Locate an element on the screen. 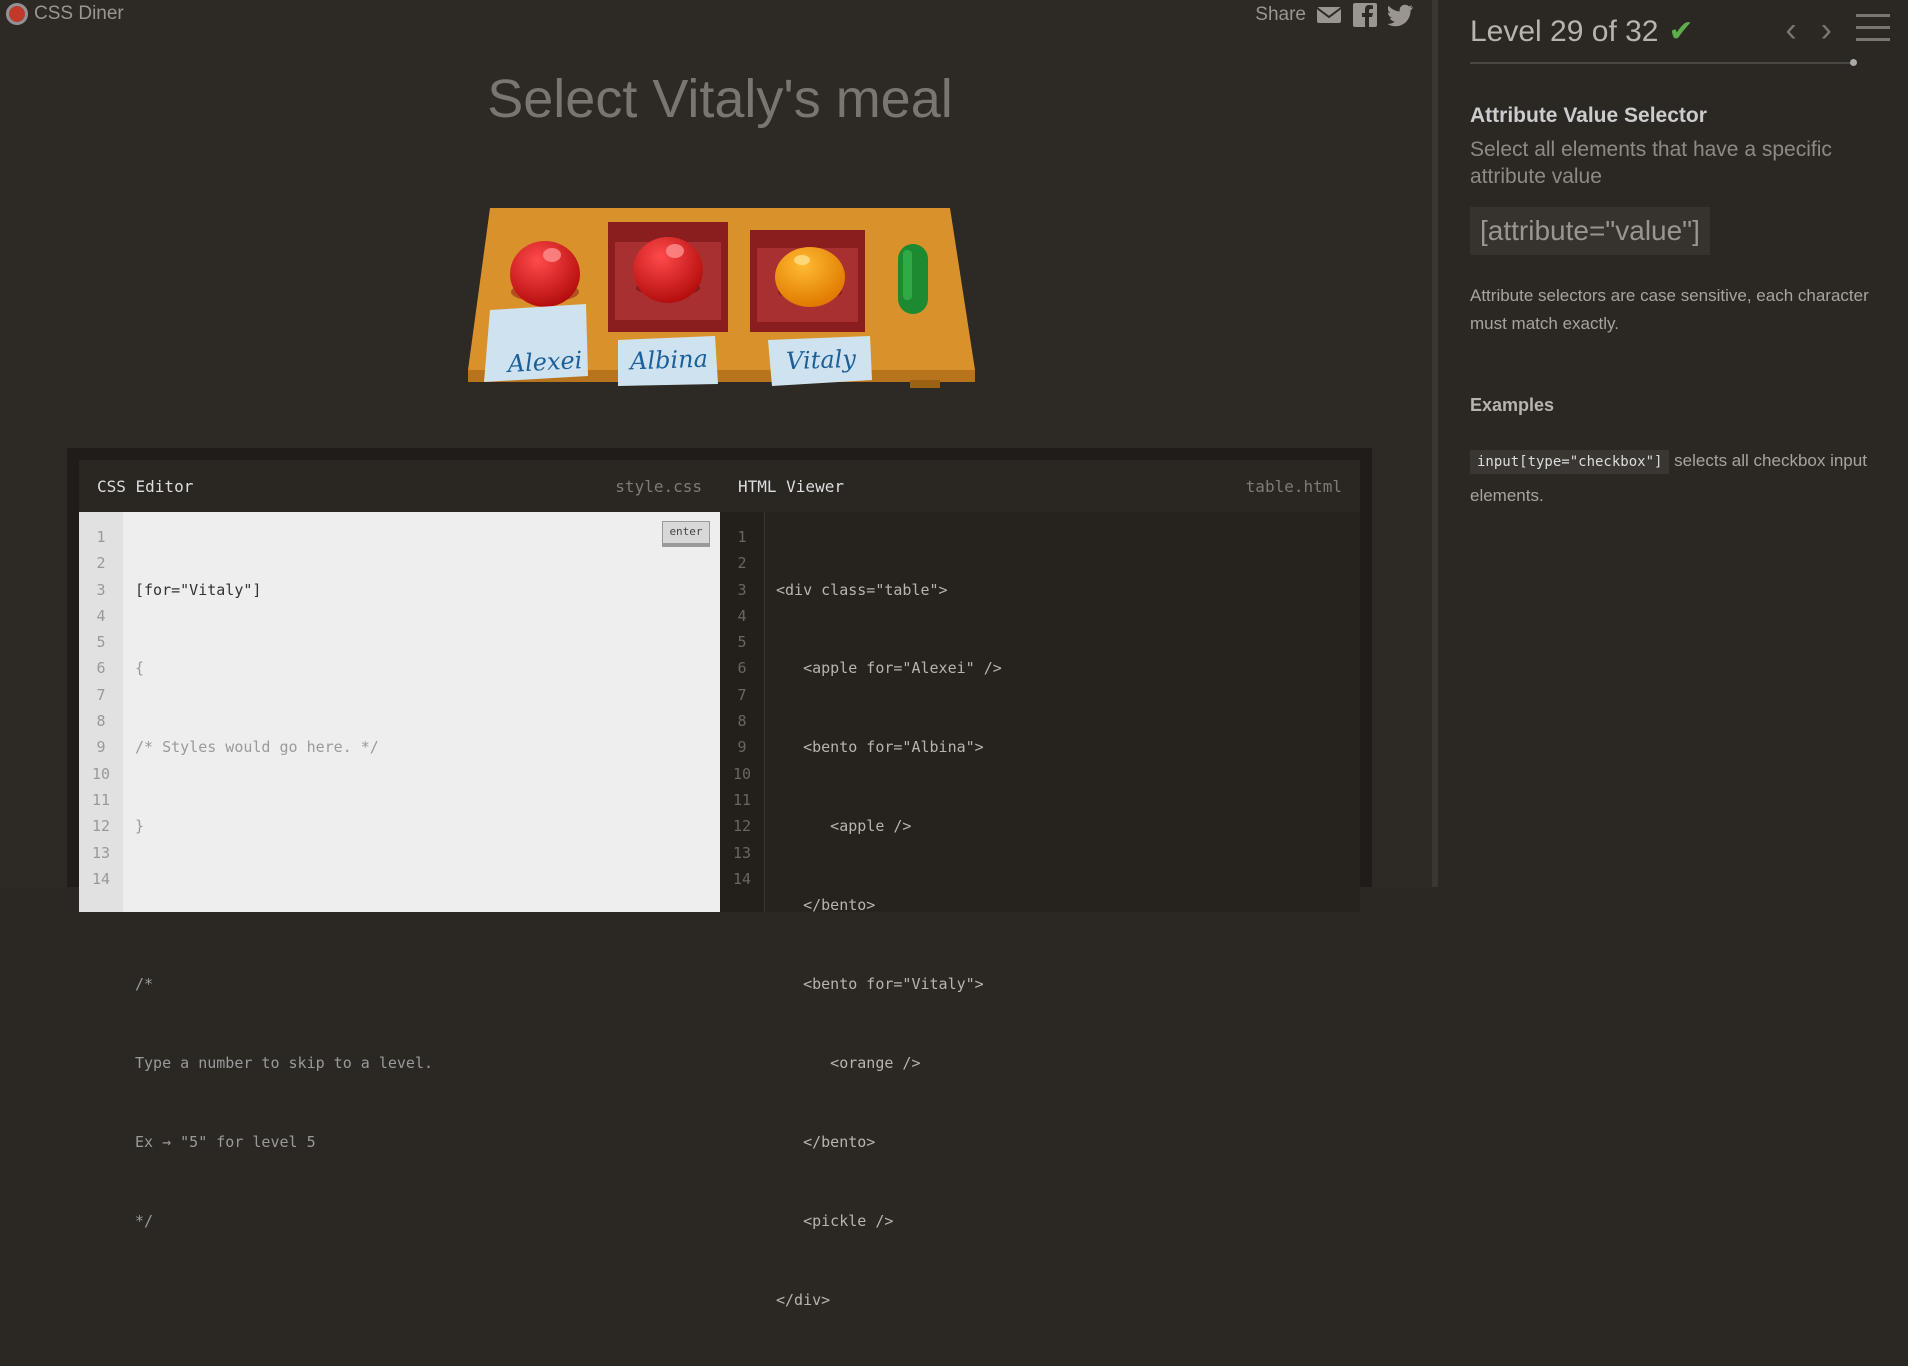  level-text: Level 29 of 32 is located at coordinates (1564, 31).